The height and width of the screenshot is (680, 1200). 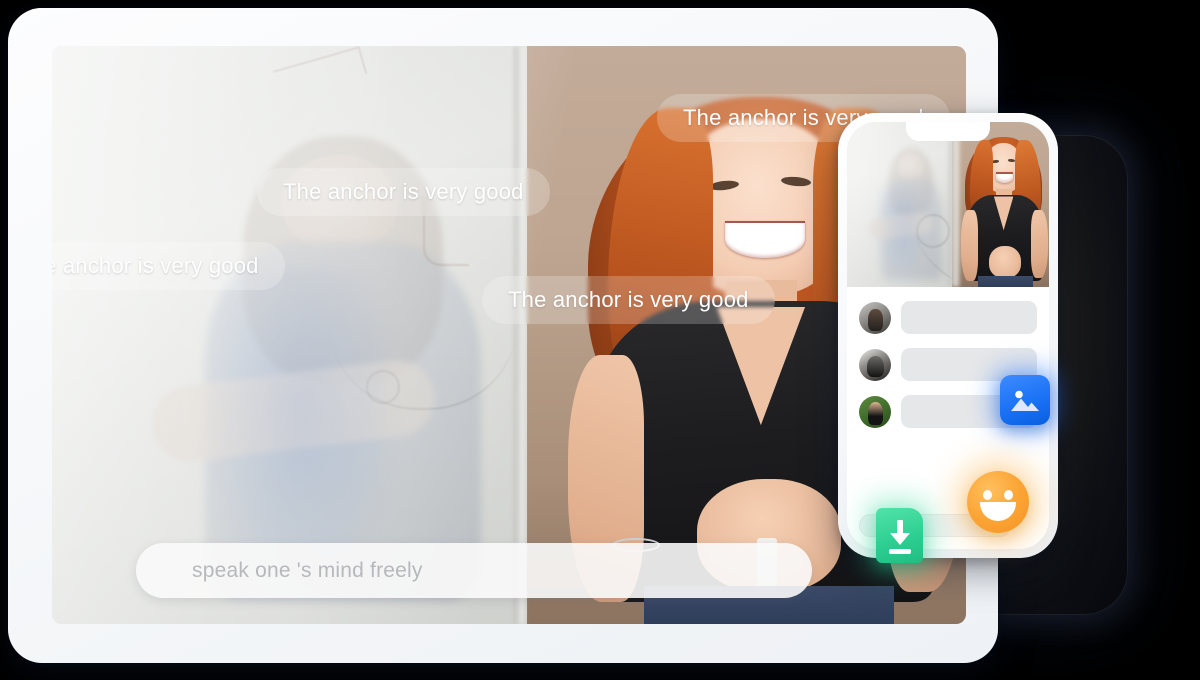 What do you see at coordinates (987, 495) in the screenshot?
I see `smiley-eye-left` at bounding box center [987, 495].